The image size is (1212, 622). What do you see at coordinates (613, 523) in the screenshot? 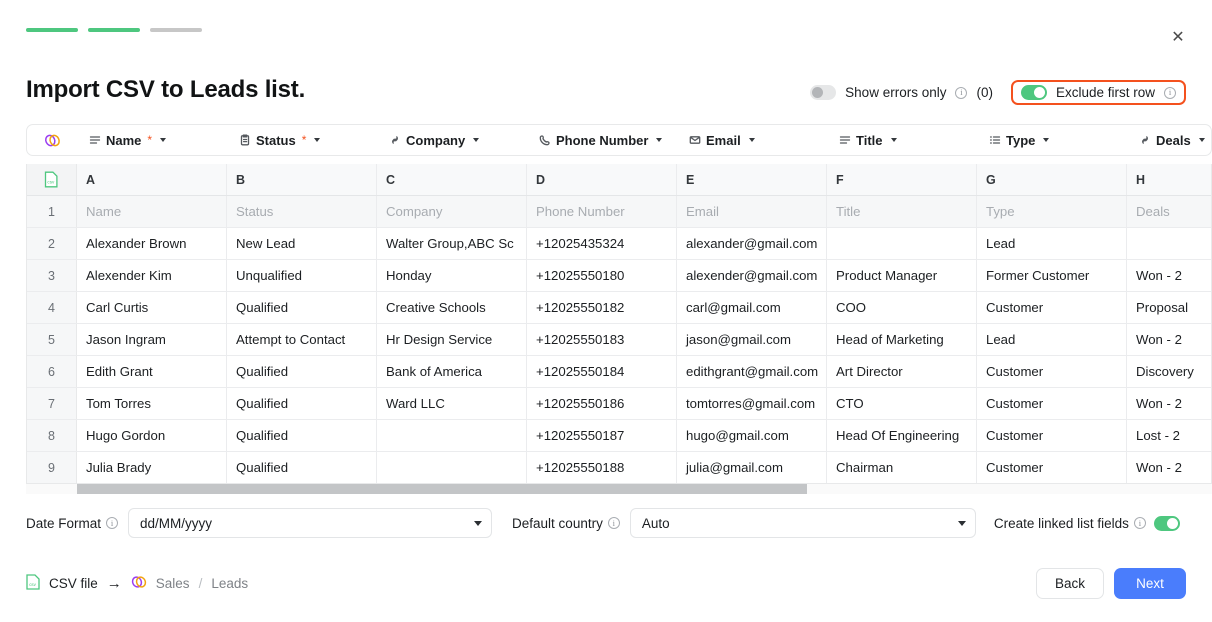
I see `default-country-info-icon: i` at bounding box center [613, 523].